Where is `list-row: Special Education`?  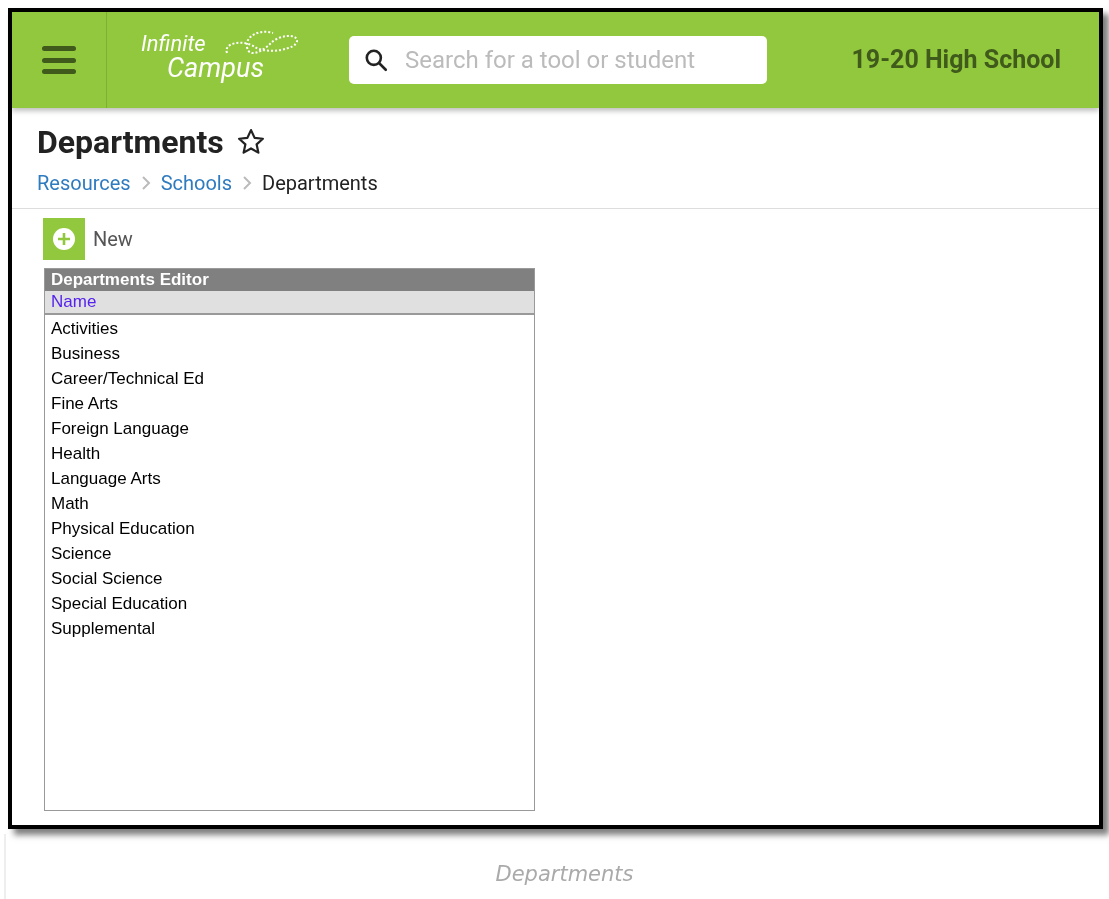
list-row: Special Education is located at coordinates (289, 603).